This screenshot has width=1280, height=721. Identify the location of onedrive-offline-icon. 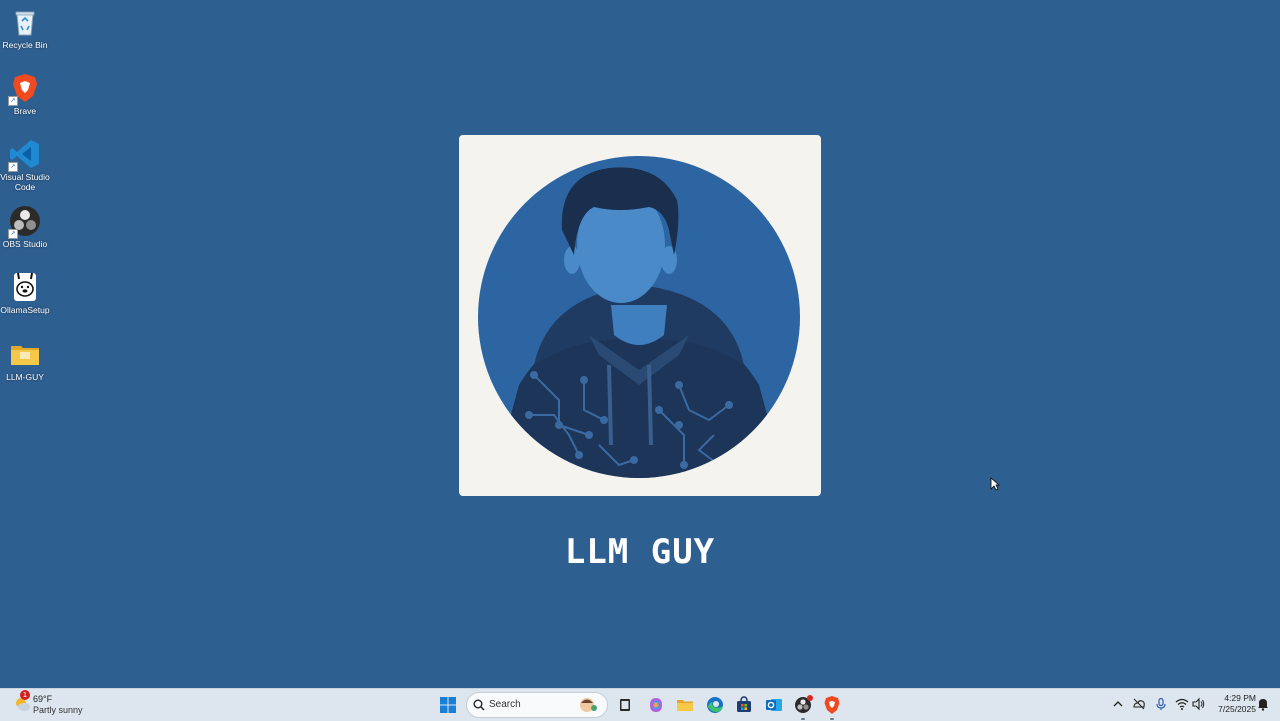
(1139, 704).